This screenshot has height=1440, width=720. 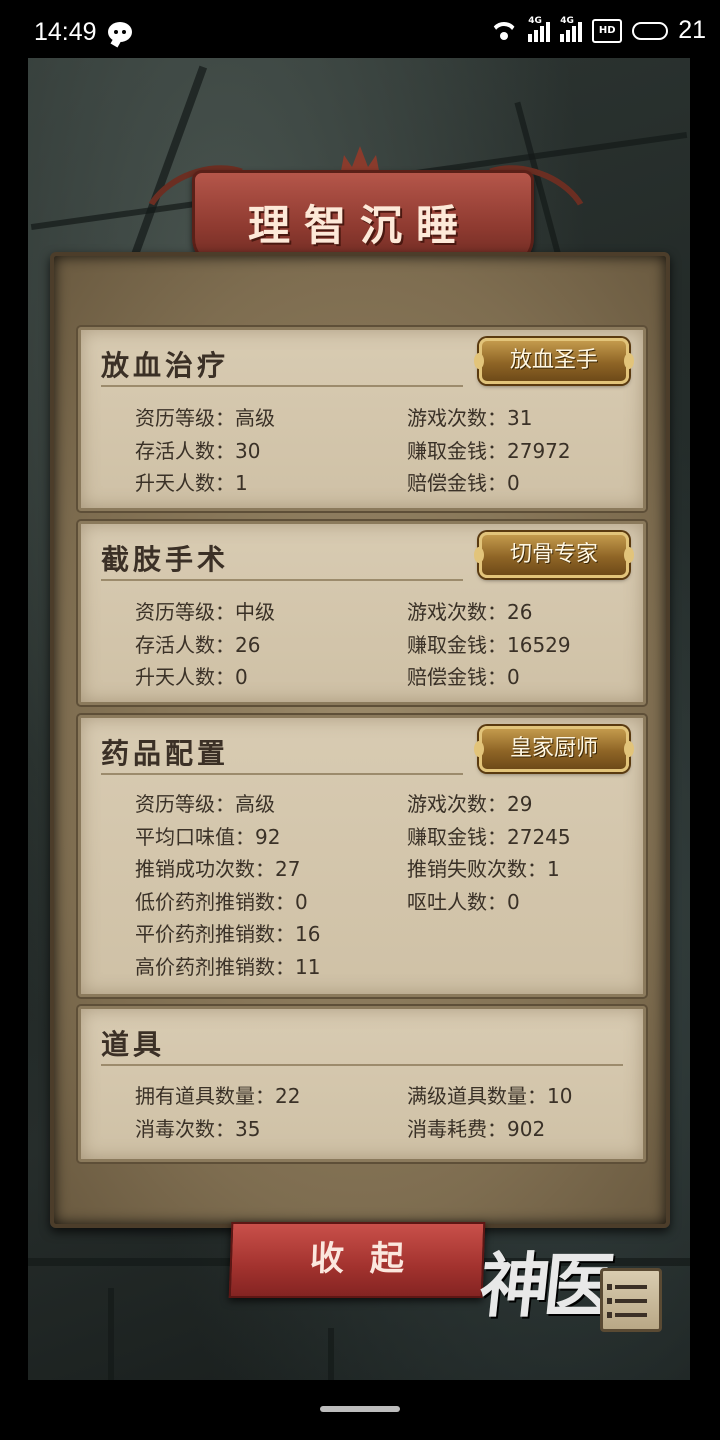 I want to click on stat-item: 赚取金钱：27972, so click(x=489, y=451).